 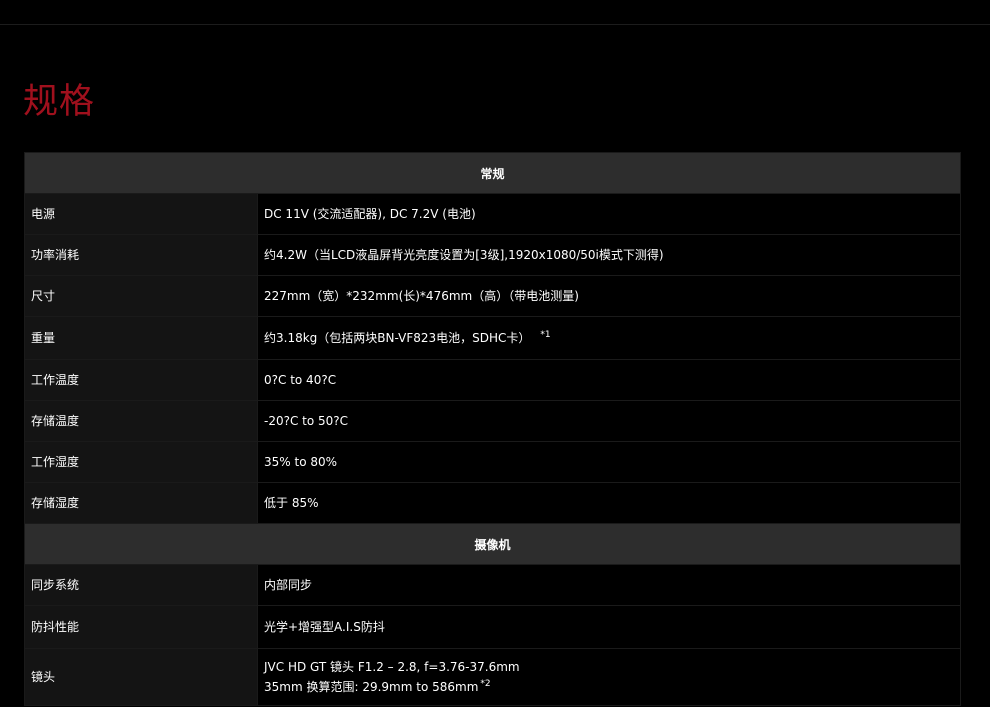 I want to click on spec-value: -20?C to 50?C, so click(x=609, y=421).